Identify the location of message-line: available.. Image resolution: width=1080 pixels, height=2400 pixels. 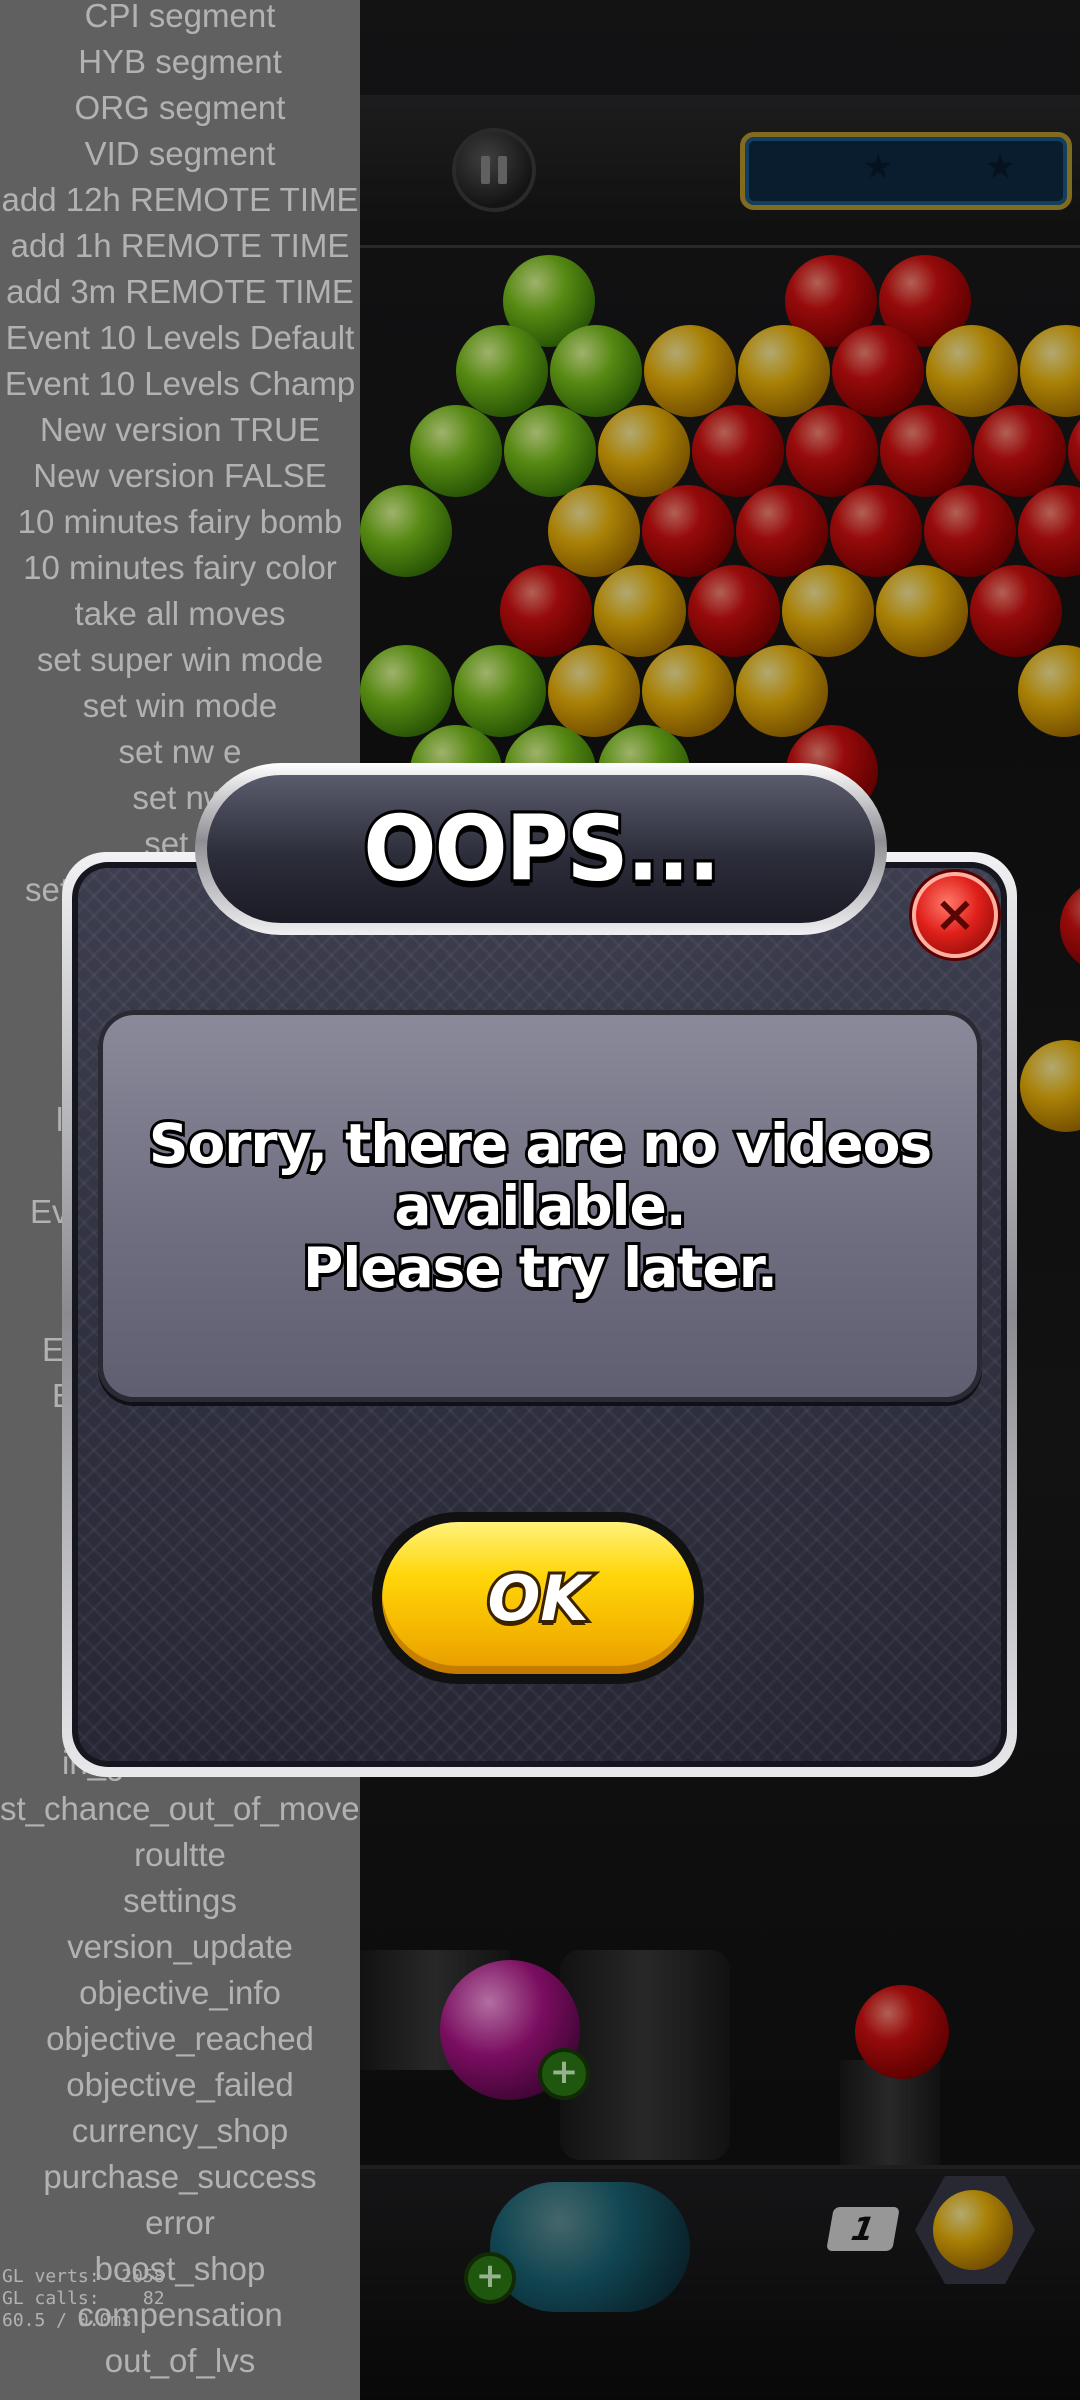
(540, 1206).